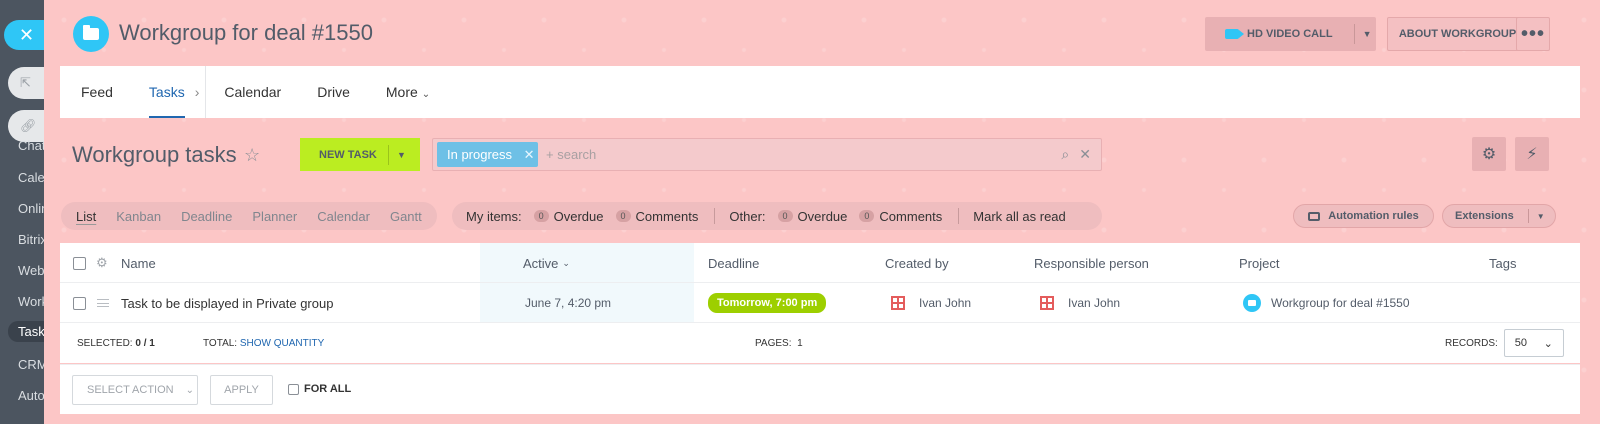 The height and width of the screenshot is (424, 1600). I want to click on column-tags: Tags, so click(1502, 263).